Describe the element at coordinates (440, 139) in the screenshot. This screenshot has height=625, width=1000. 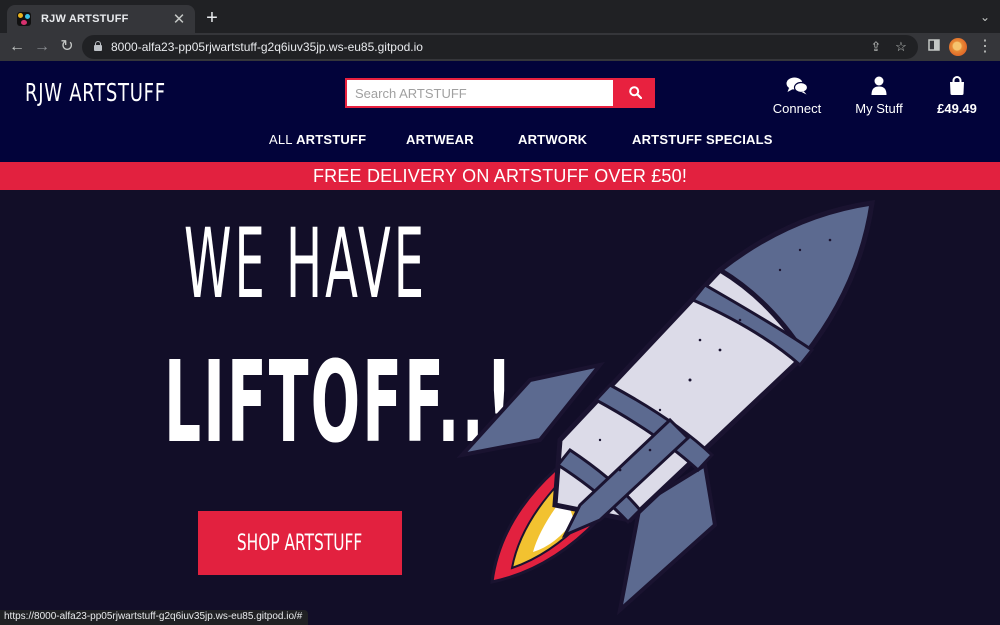
I see `nav-artwear: ARTWEAR` at that location.